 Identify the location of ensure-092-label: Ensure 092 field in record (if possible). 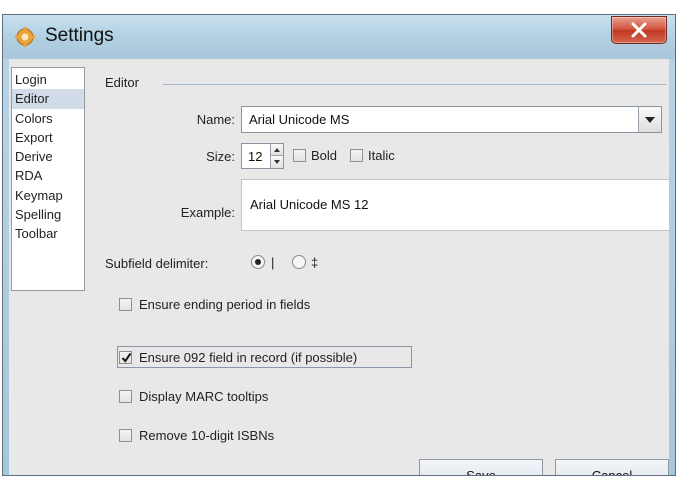
(248, 357).